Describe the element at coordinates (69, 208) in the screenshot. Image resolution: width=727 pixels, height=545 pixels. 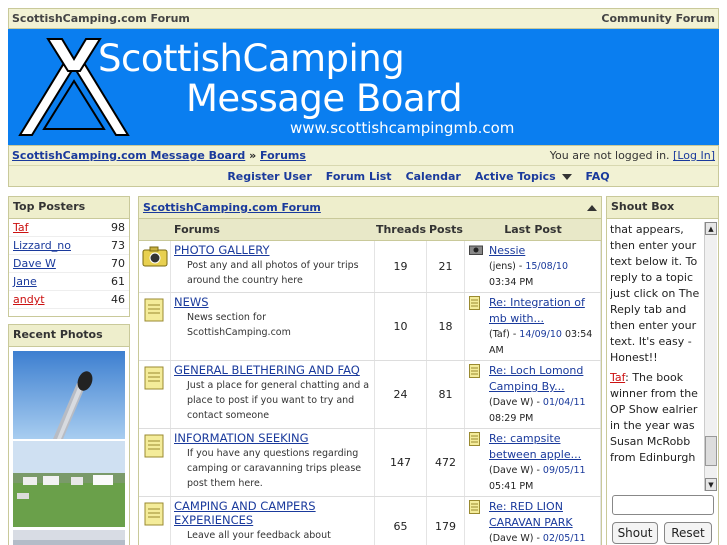
I see `top-posters-title: Top Posters` at that location.